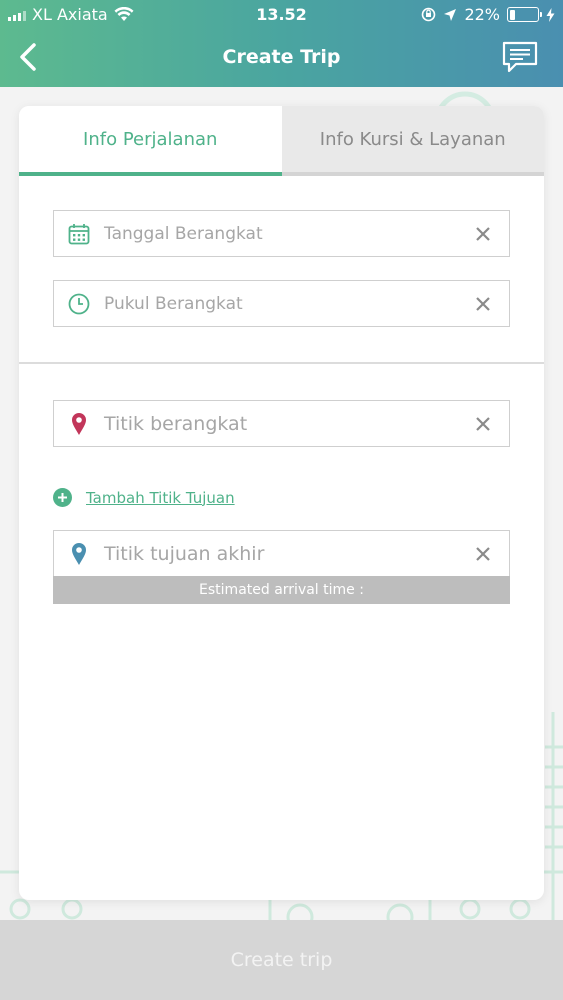  I want to click on clock-icon, so click(79, 304).